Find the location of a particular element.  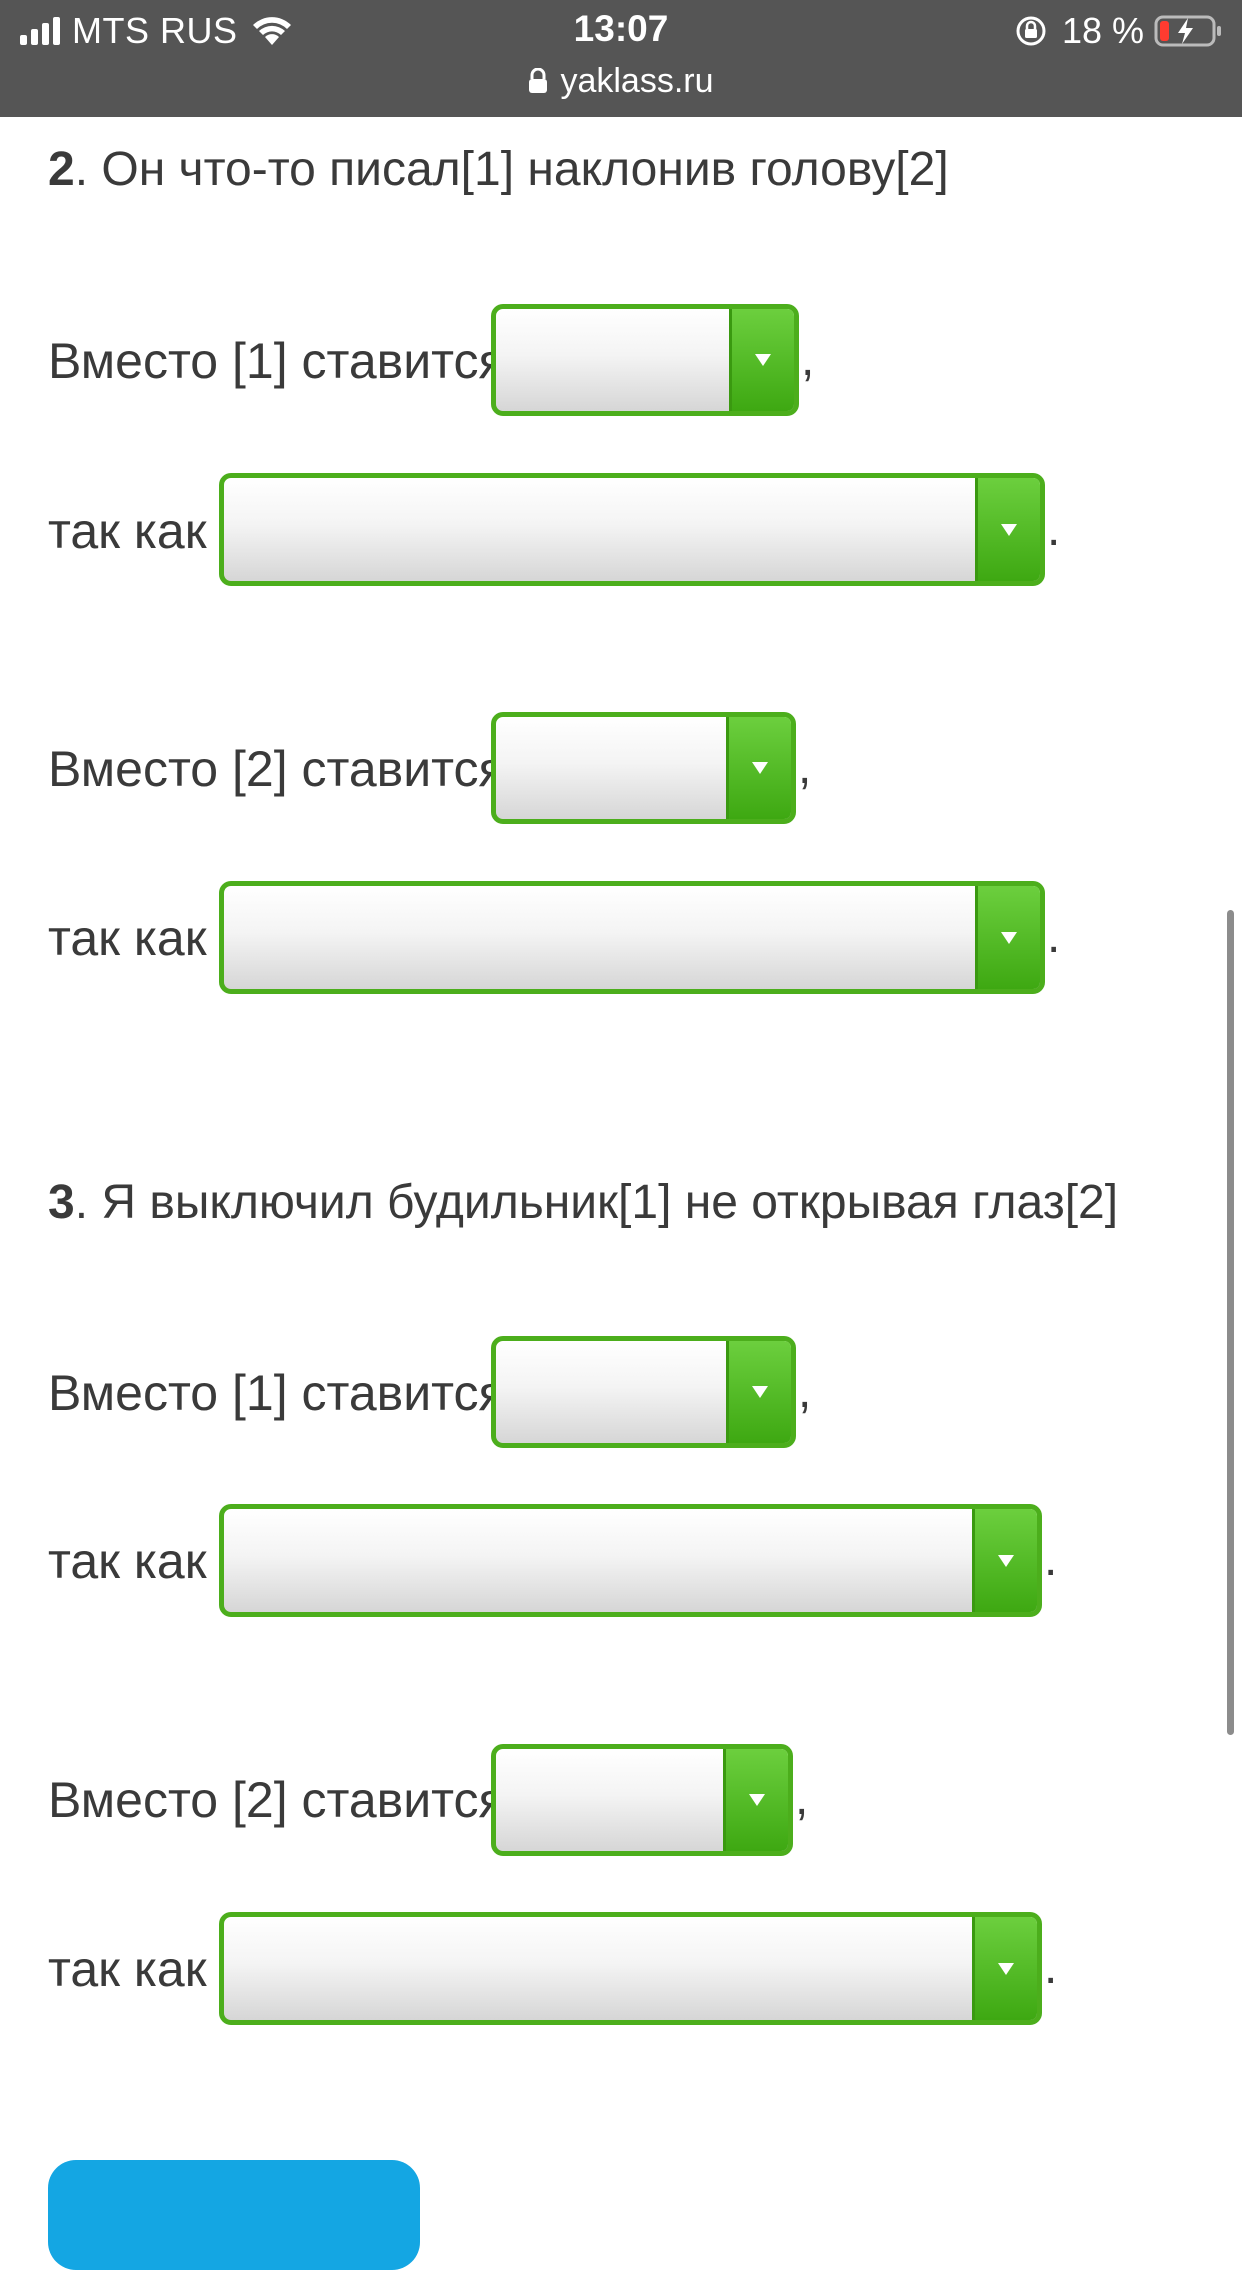

status-bar: MTS RUS 13:07 18 % yaklass.ru is located at coordinates (621, 58).